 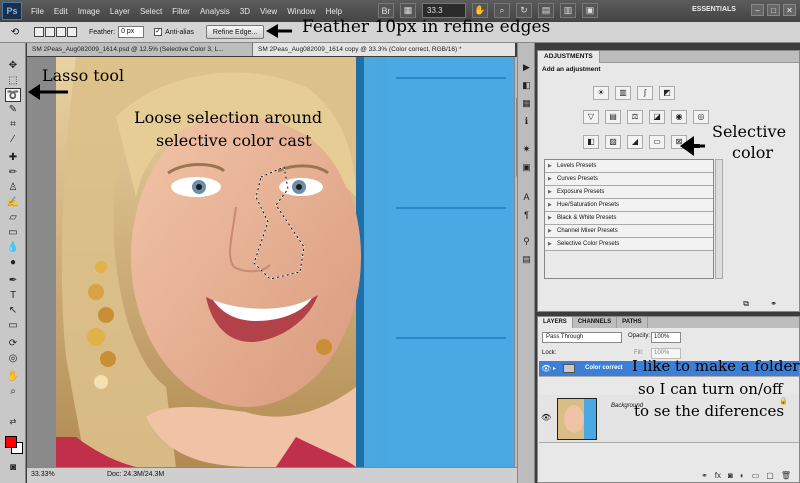 What do you see at coordinates (710, 389) in the screenshot?
I see `annotation-folder-line2: so I can turn on/off` at bounding box center [710, 389].